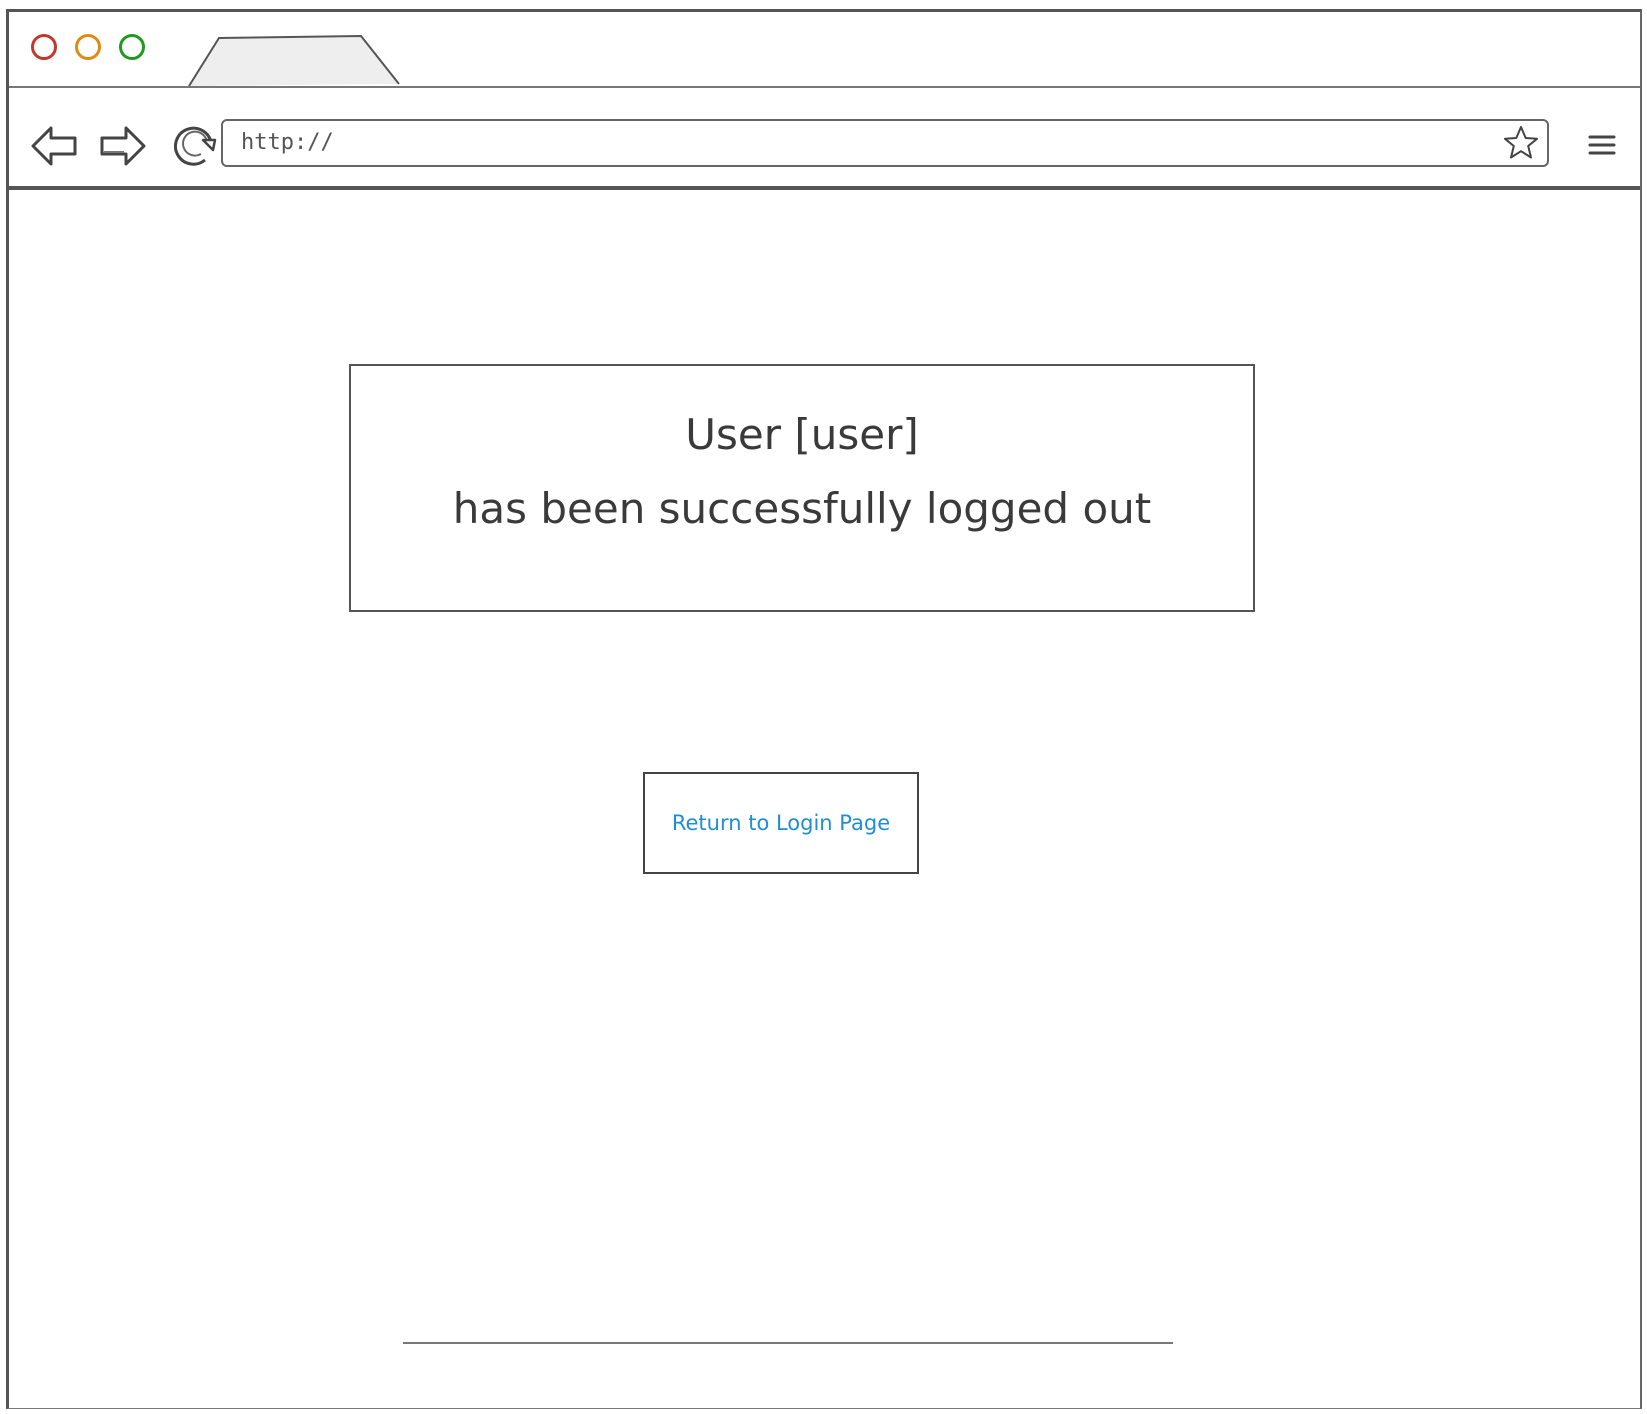 This screenshot has width=1647, height=1414. I want to click on address-text: http://, so click(287, 142).